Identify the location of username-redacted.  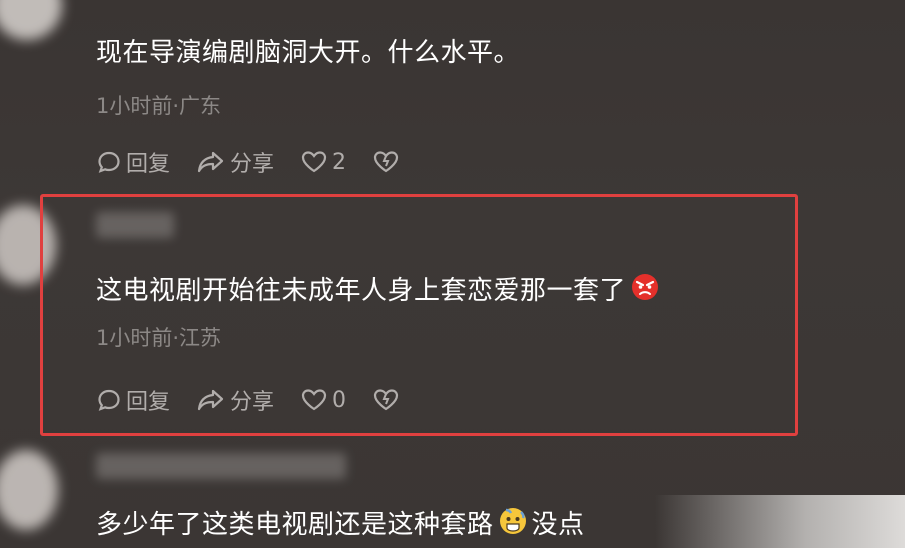
(221, 466).